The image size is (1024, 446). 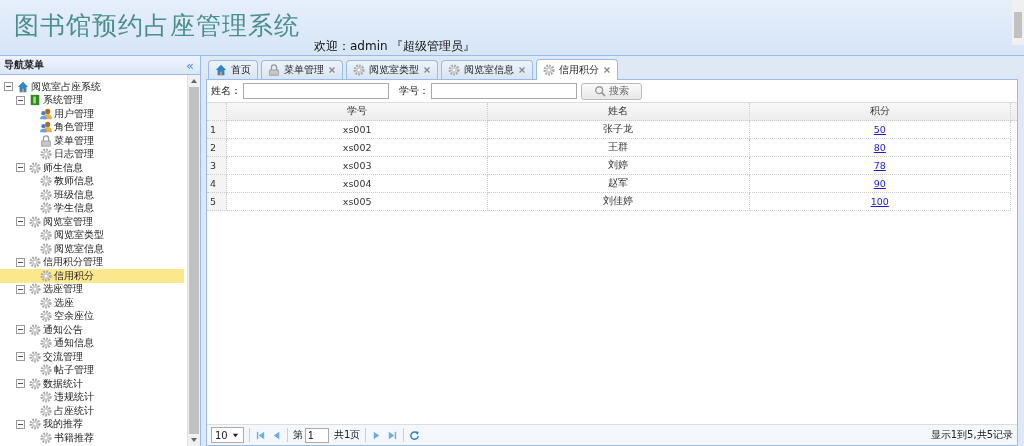 What do you see at coordinates (619, 130) in the screenshot?
I see `table-cell: 张子龙` at bounding box center [619, 130].